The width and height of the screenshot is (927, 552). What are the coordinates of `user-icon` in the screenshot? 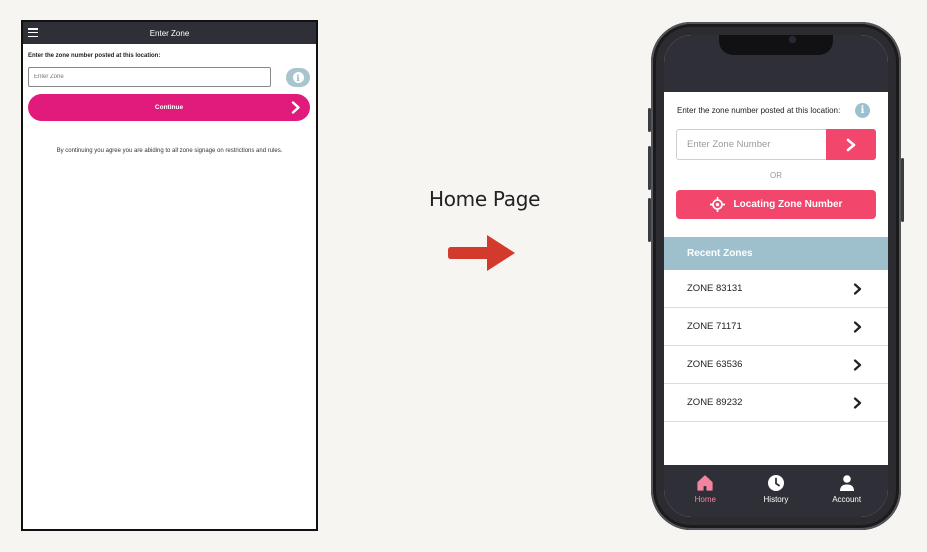 It's located at (846, 483).